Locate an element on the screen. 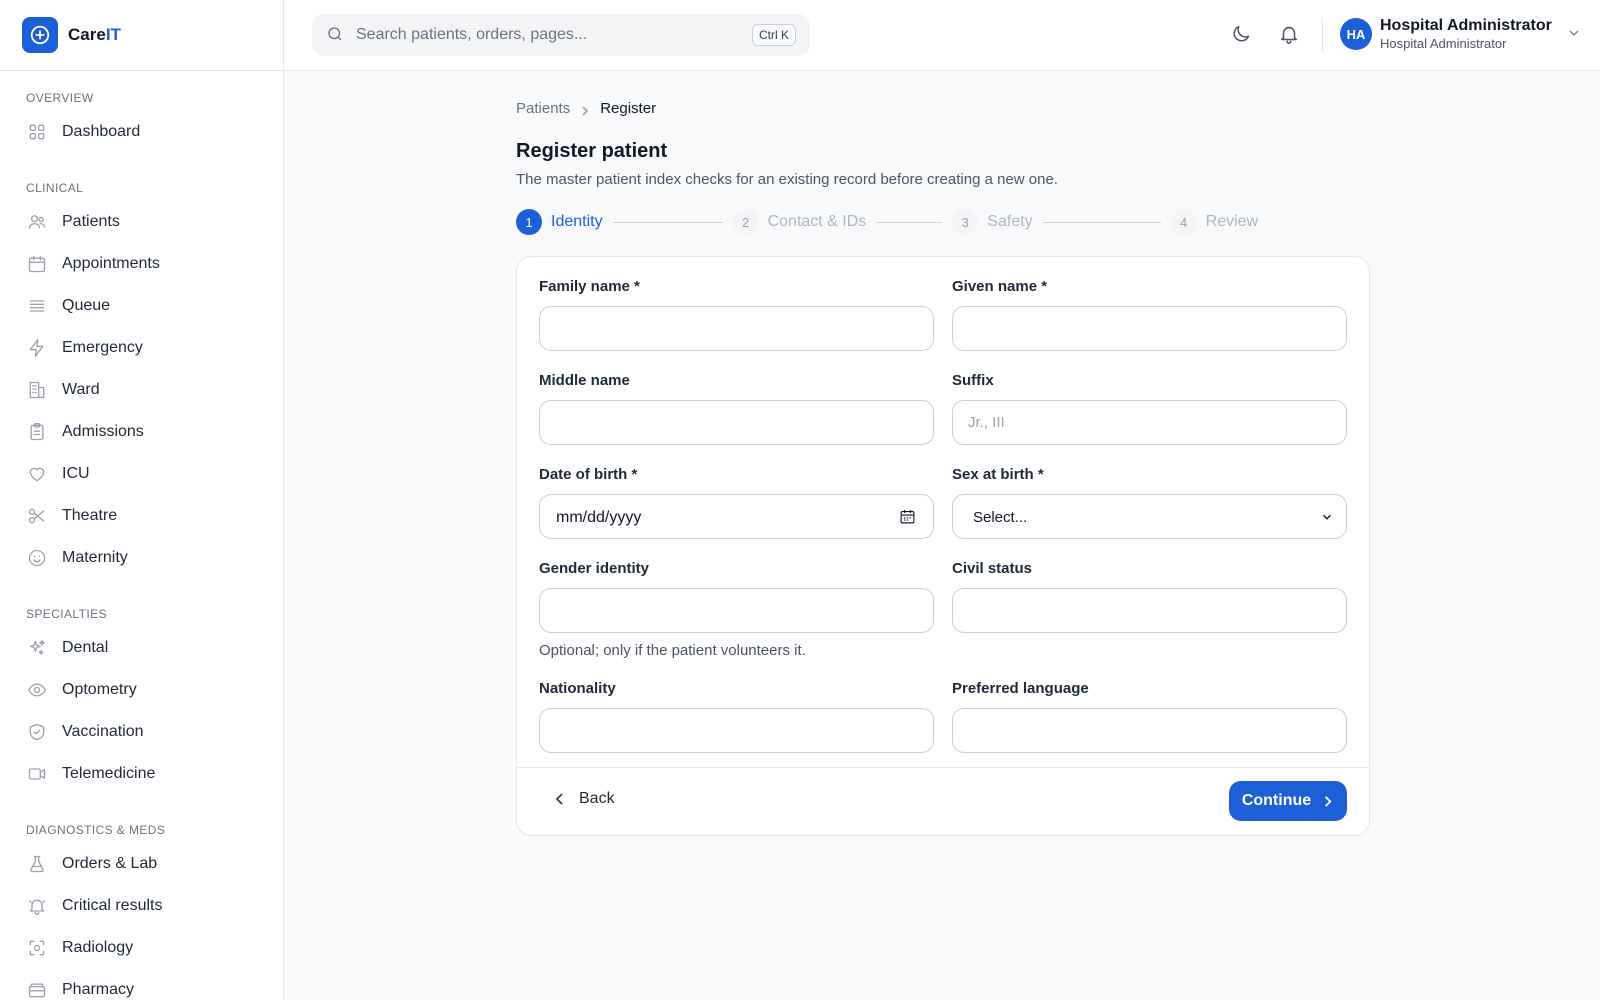  video-icon is located at coordinates (37, 774).